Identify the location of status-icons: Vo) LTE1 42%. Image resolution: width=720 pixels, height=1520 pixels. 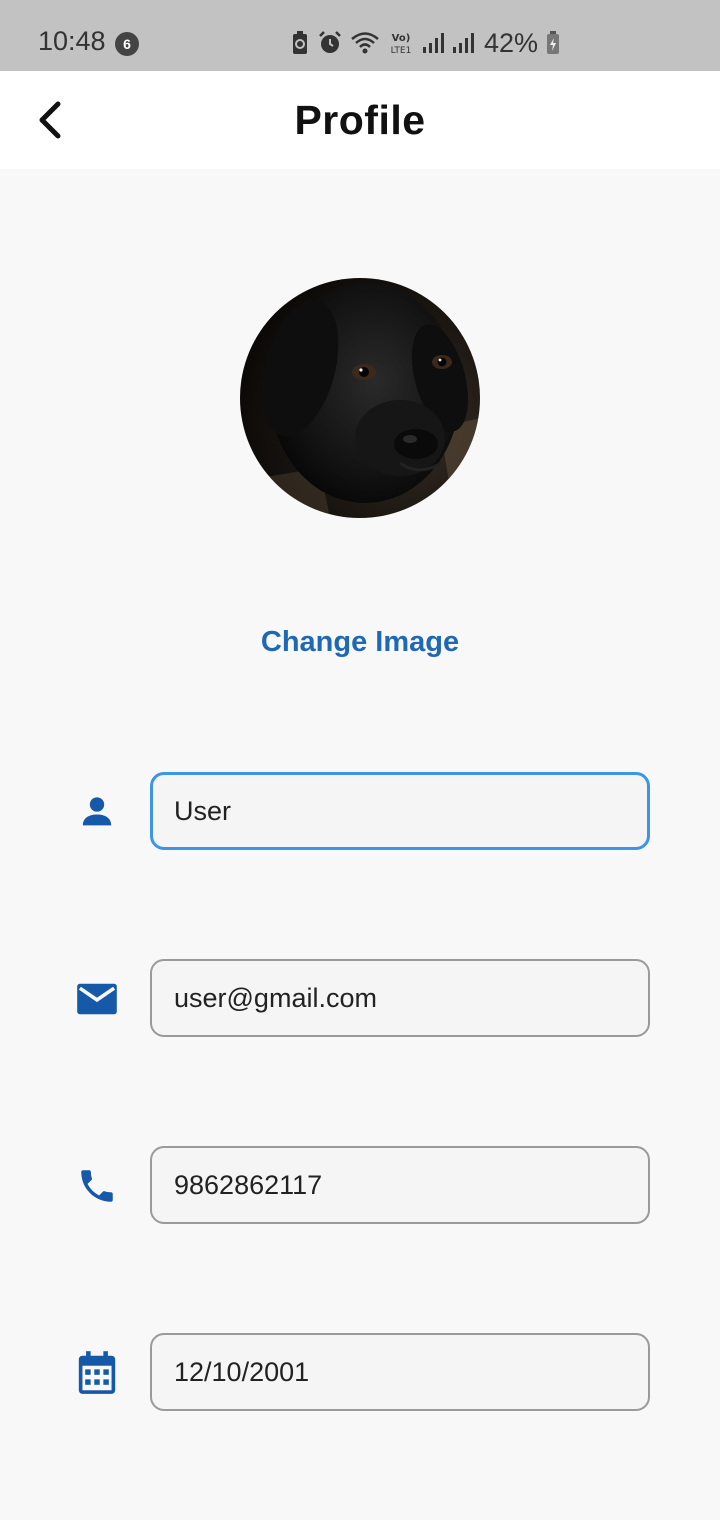
(425, 43).